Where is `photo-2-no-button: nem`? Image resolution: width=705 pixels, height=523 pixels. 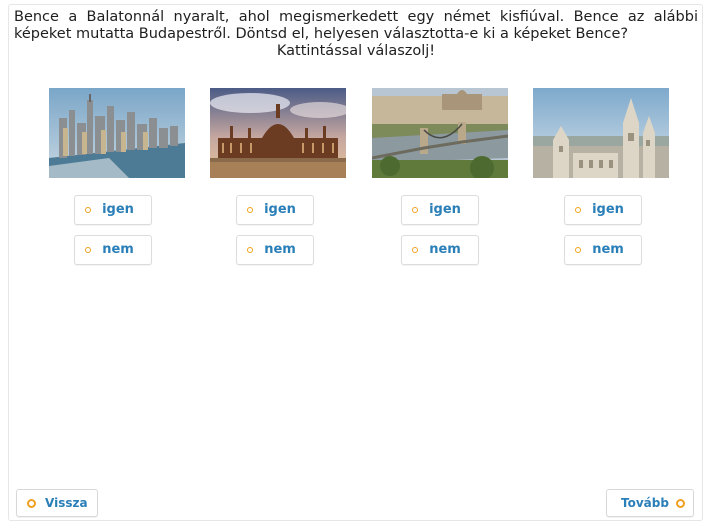 photo-2-no-button: nem is located at coordinates (275, 250).